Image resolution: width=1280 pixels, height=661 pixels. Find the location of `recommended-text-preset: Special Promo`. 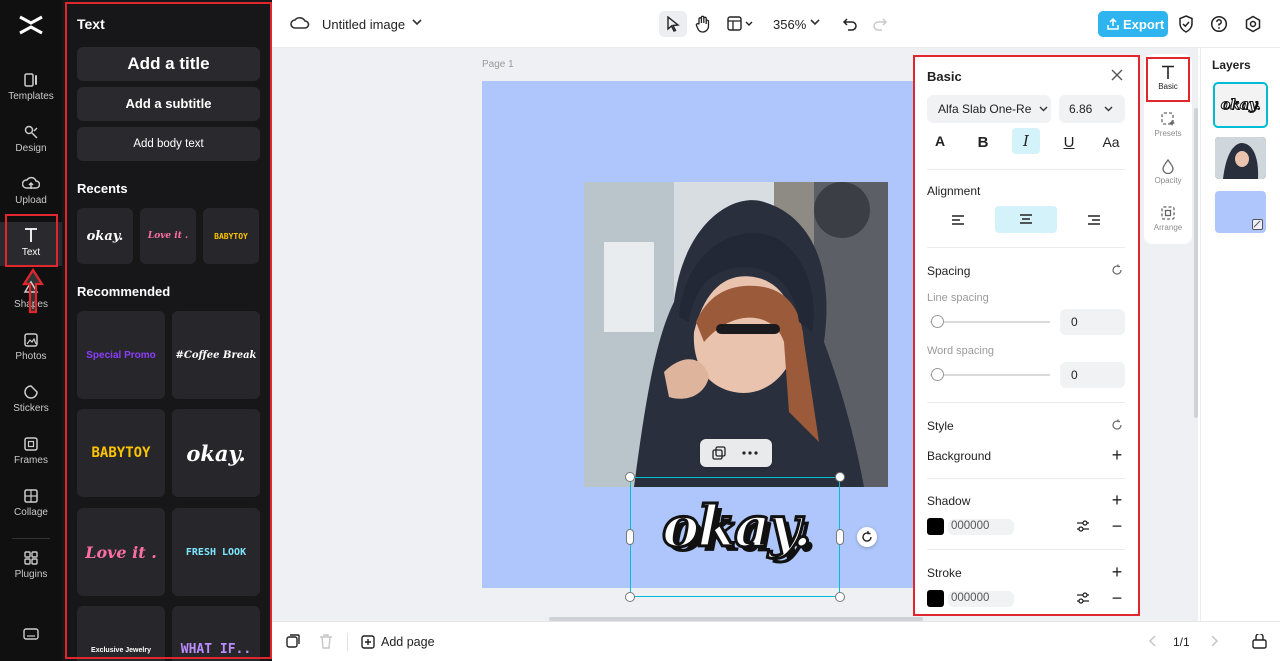

recommended-text-preset: Special Promo is located at coordinates (121, 355).